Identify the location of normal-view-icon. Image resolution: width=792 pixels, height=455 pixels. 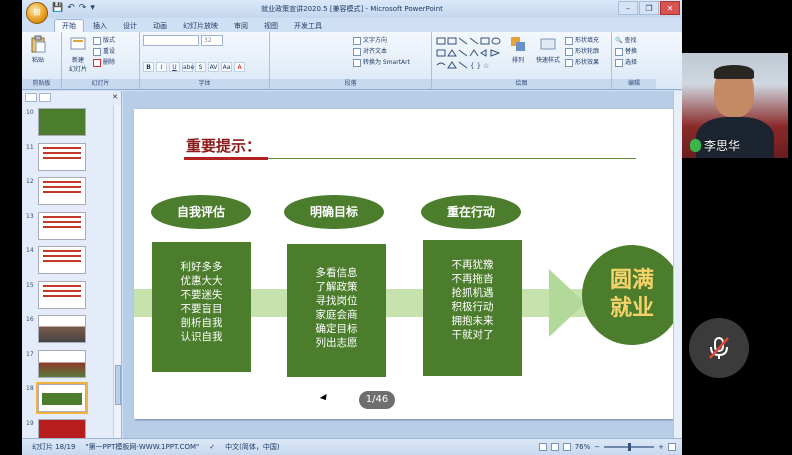
(542, 447).